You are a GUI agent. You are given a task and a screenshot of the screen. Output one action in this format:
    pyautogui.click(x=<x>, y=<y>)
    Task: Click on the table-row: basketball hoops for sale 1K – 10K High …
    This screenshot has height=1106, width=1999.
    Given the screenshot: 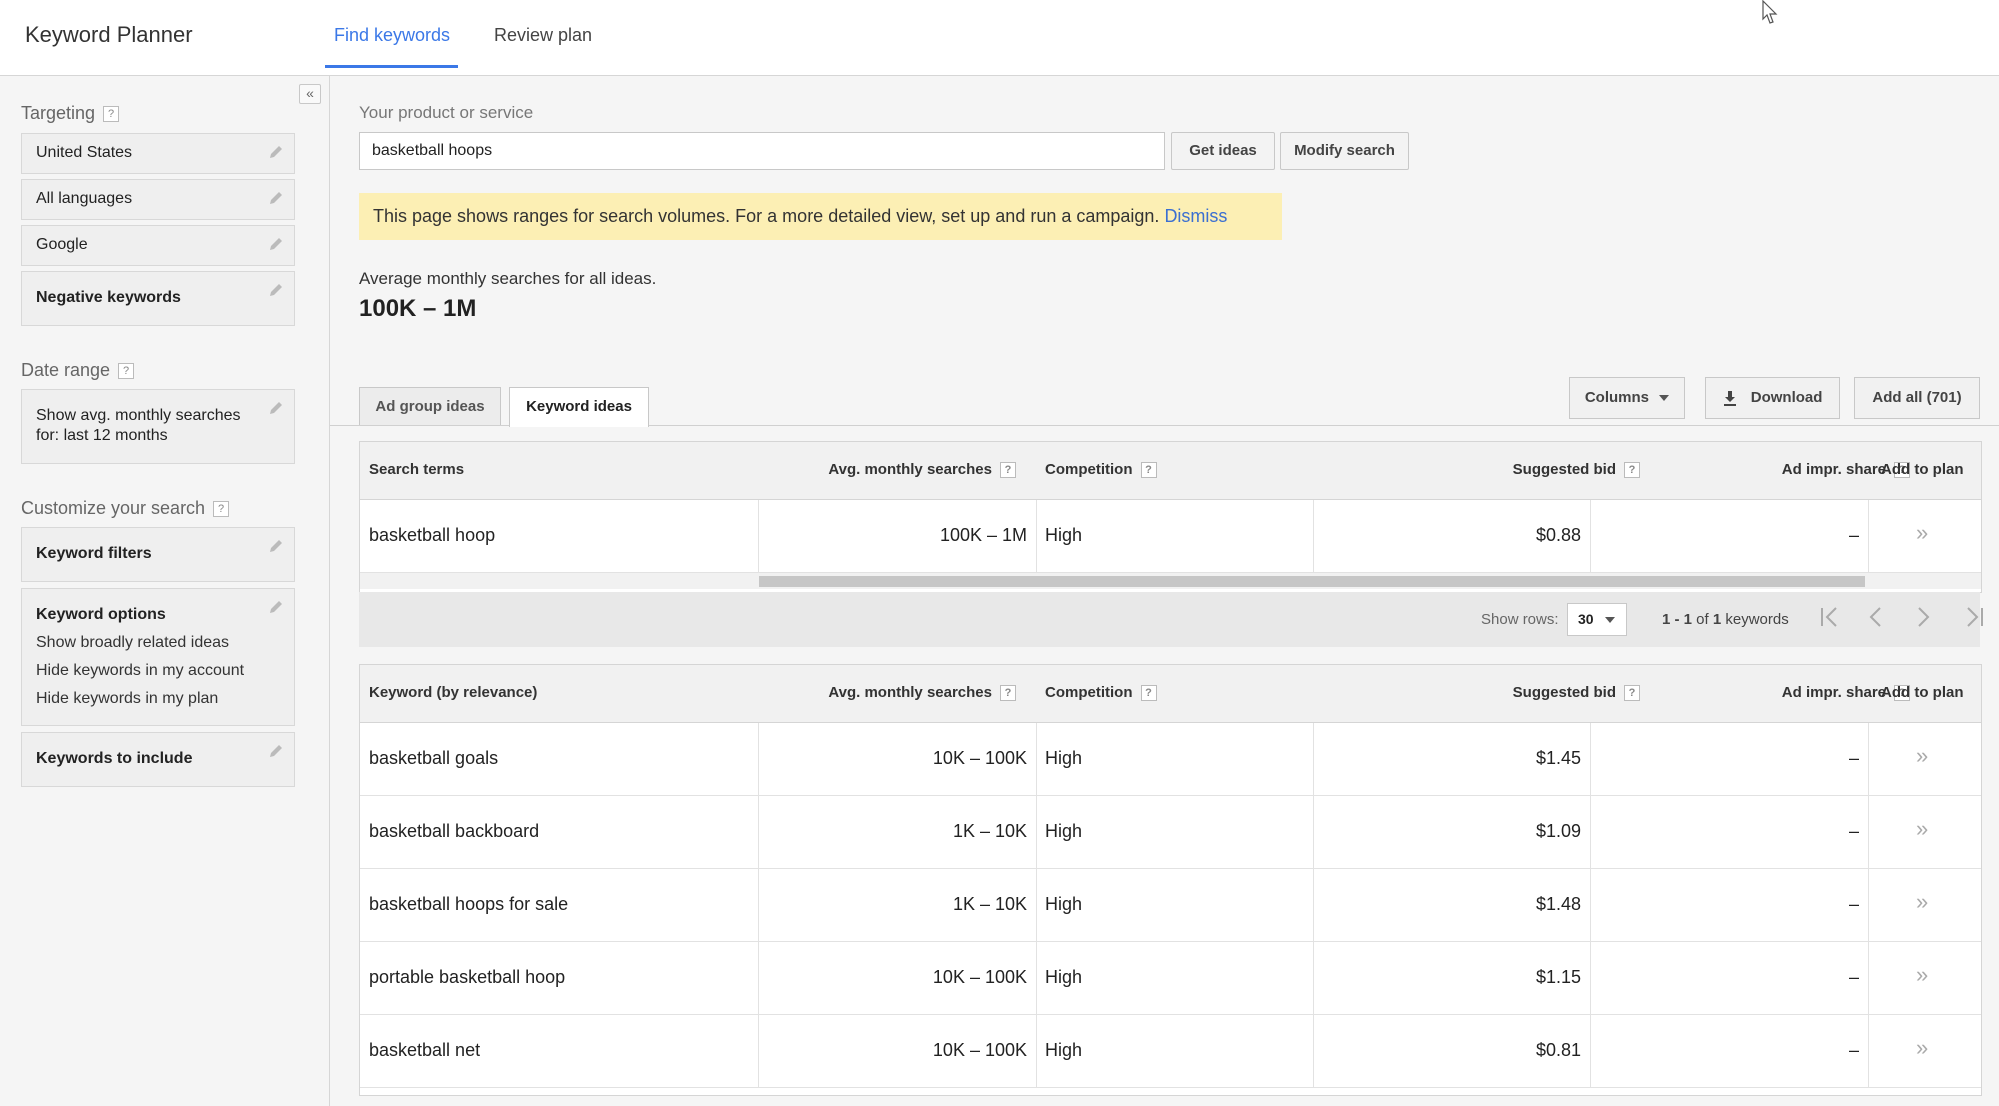 What is the action you would take?
    pyautogui.click(x=1170, y=905)
    